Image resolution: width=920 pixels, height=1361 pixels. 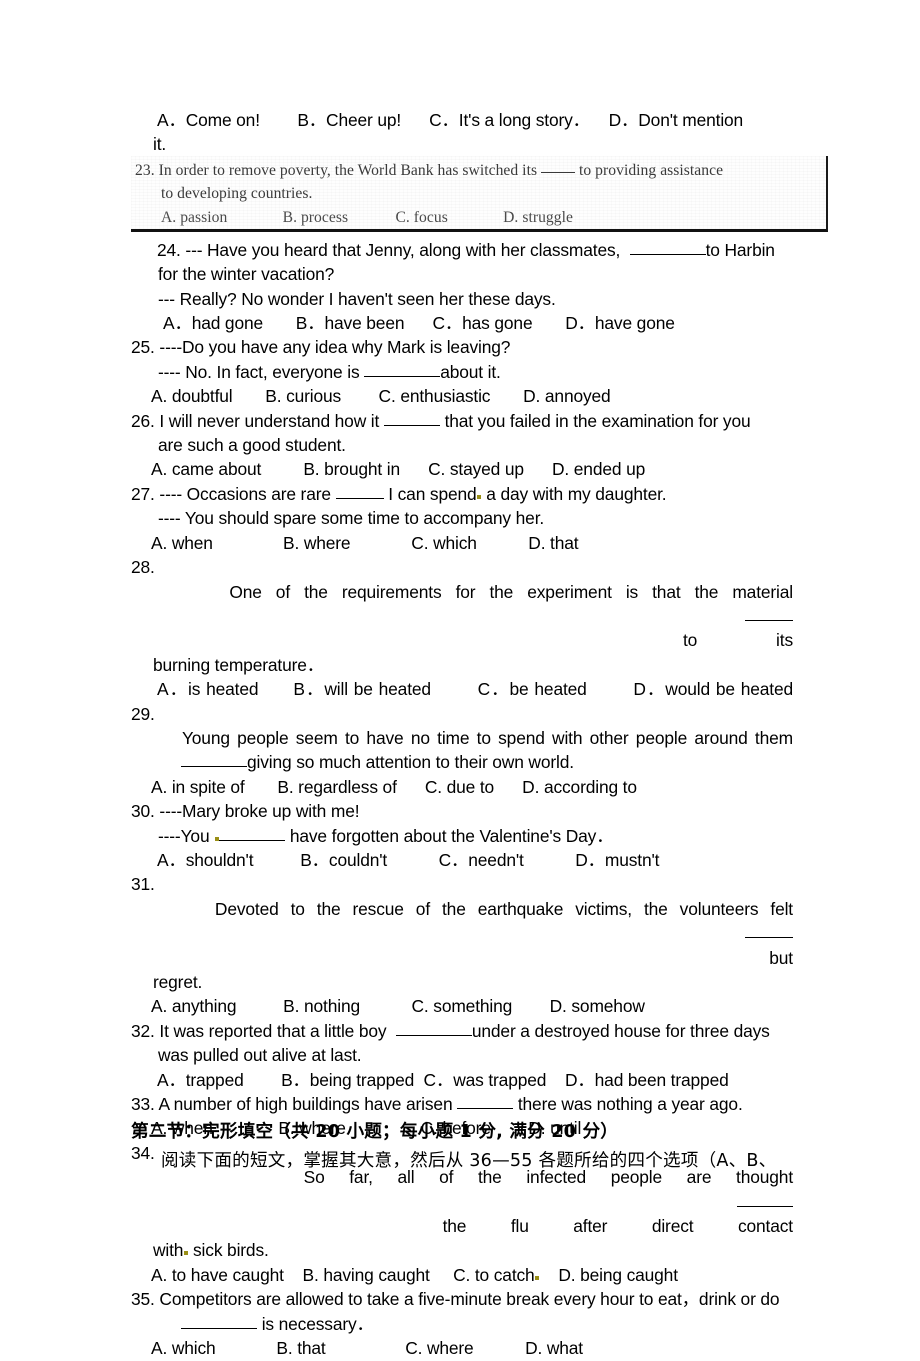 What do you see at coordinates (169, 249) in the screenshot?
I see `question-24-number: 24.` at bounding box center [169, 249].